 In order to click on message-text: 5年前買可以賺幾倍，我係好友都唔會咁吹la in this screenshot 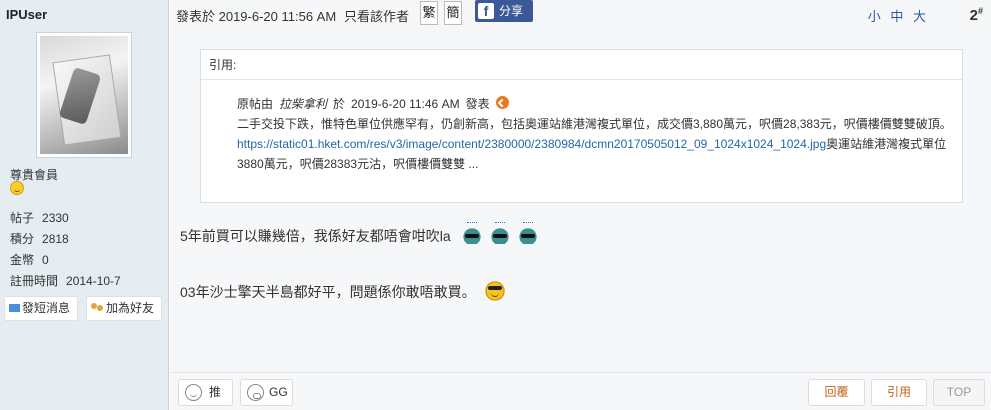, I will do `click(315, 236)`.